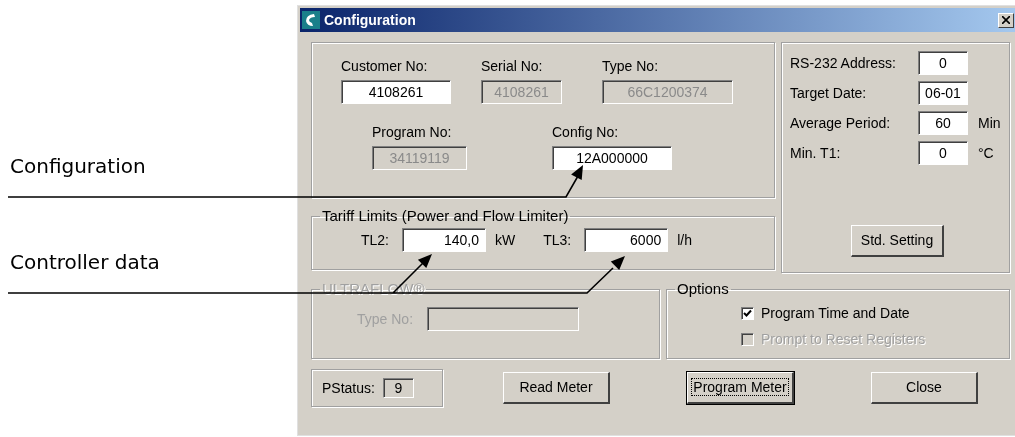 This screenshot has height=437, width=1015. Describe the element at coordinates (505, 240) in the screenshot. I see `unit-label: kW` at that location.